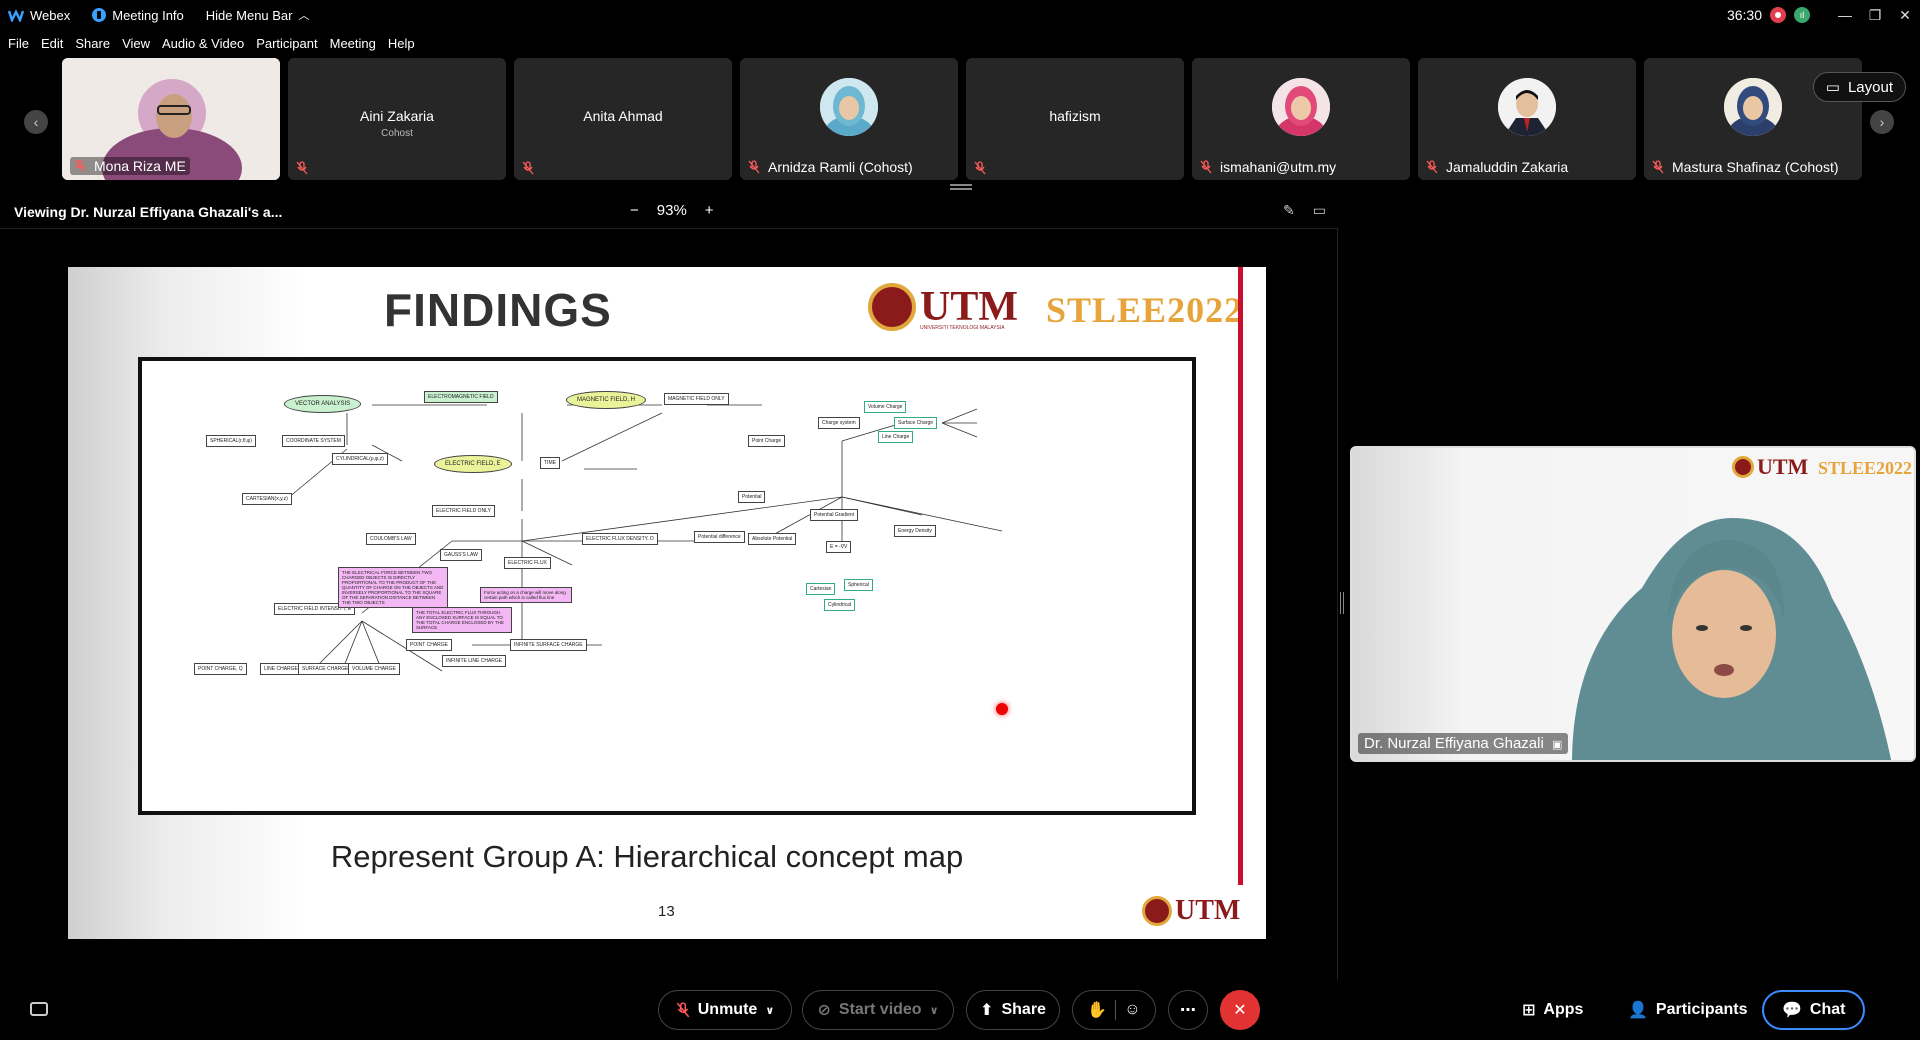 This screenshot has height=1040, width=1920. What do you see at coordinates (136, 43) in the screenshot?
I see `menu-view: View` at bounding box center [136, 43].